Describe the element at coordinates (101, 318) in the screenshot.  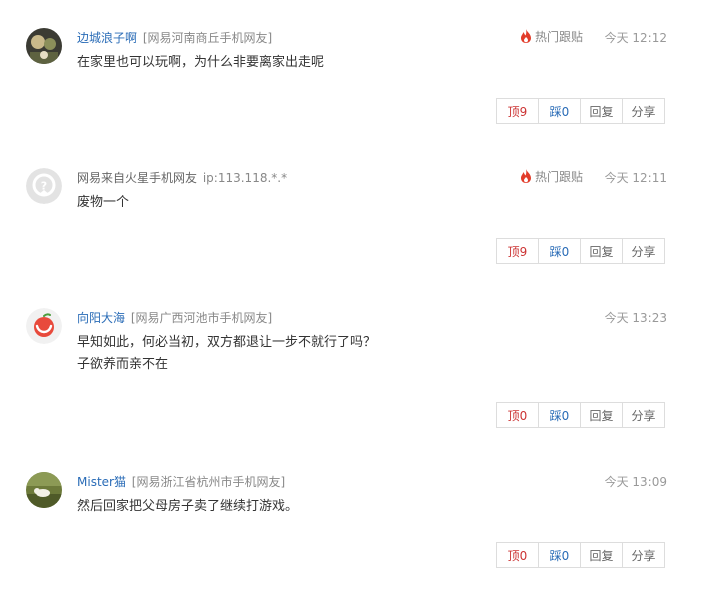
I see `username-link: 向阳大海` at that location.